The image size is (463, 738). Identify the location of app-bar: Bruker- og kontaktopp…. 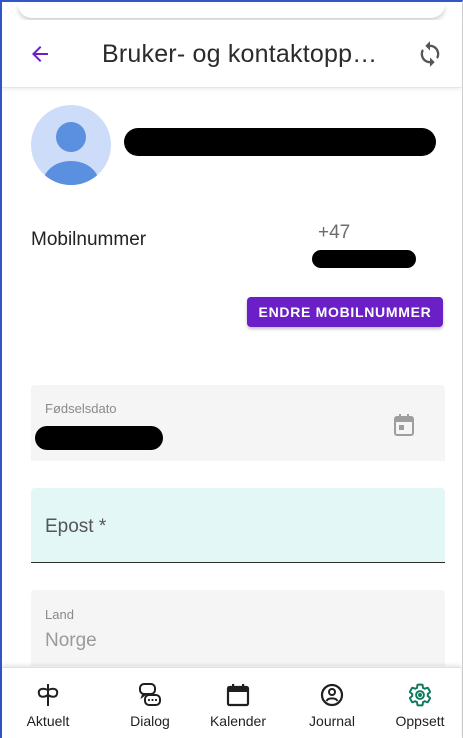
(231, 54).